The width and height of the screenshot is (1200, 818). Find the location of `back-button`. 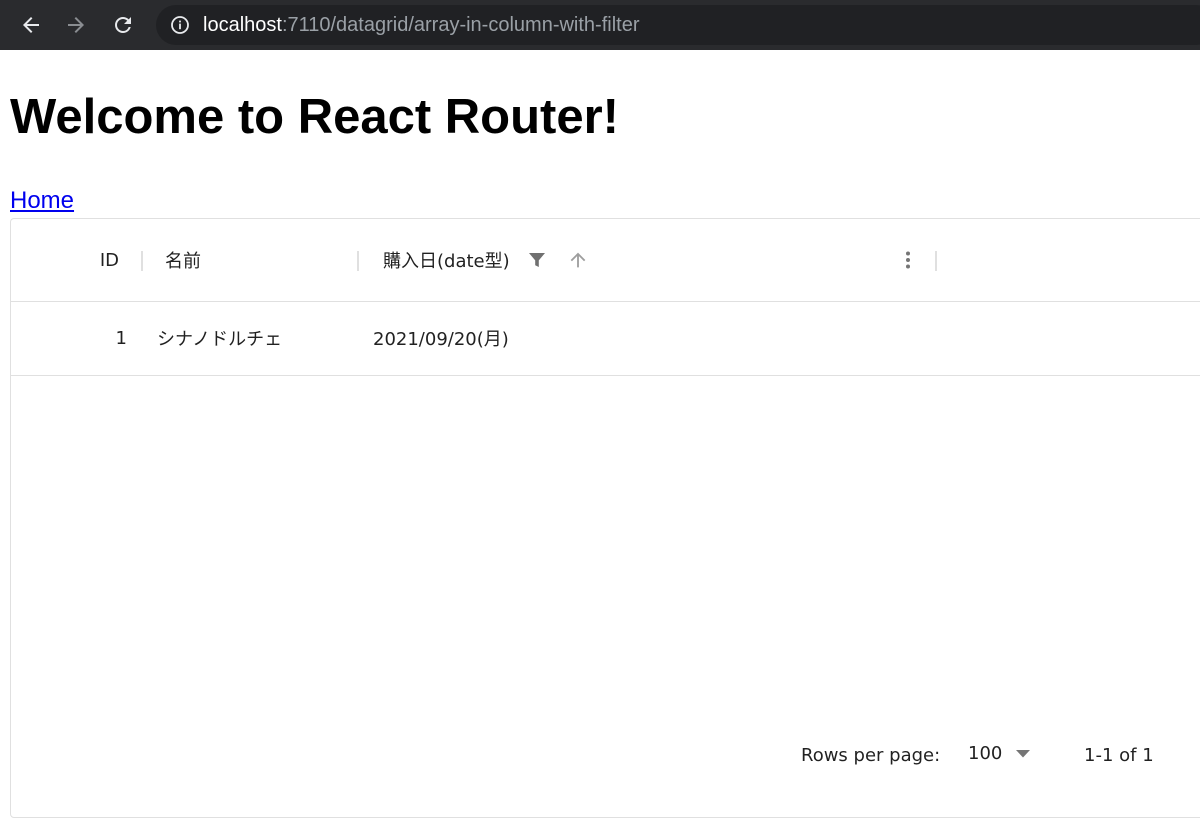

back-button is located at coordinates (31, 25).